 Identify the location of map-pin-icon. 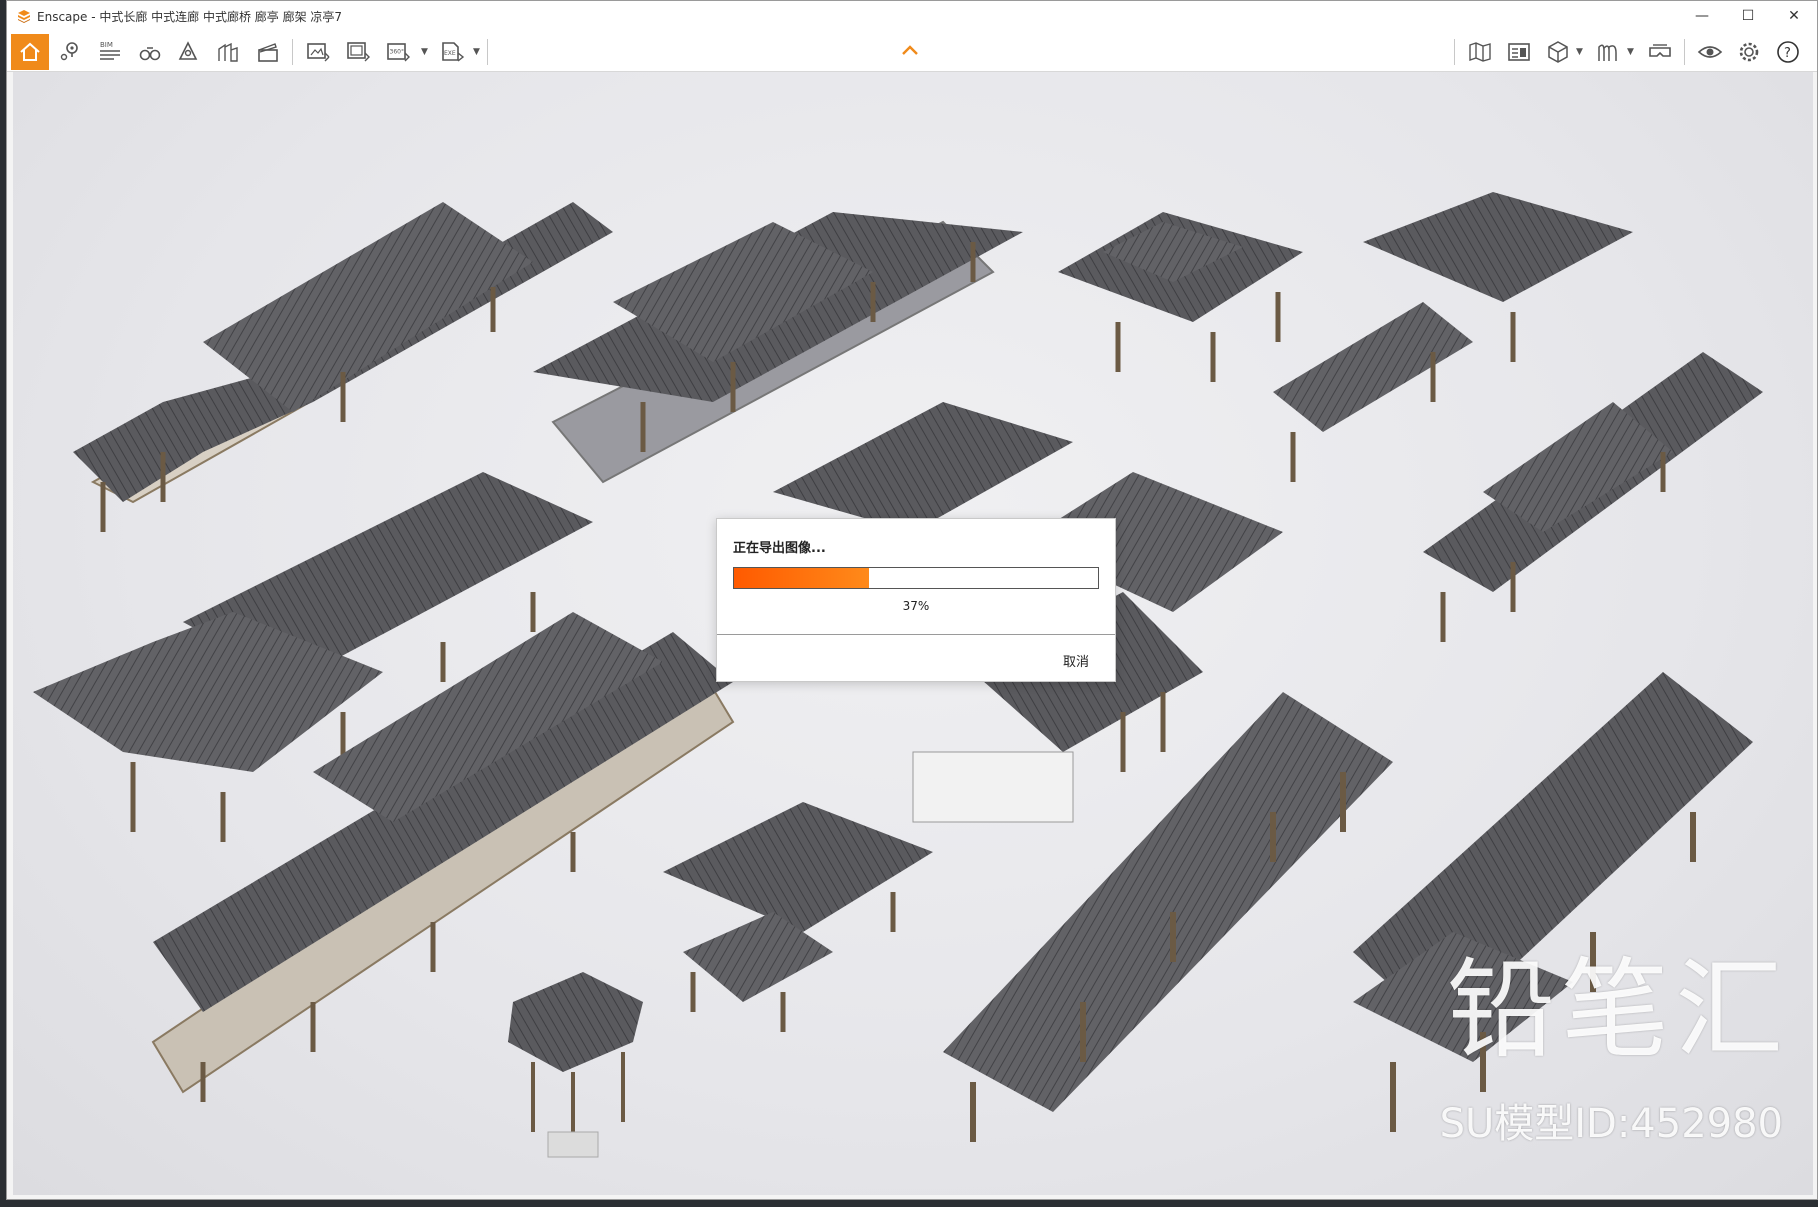
(69, 50).